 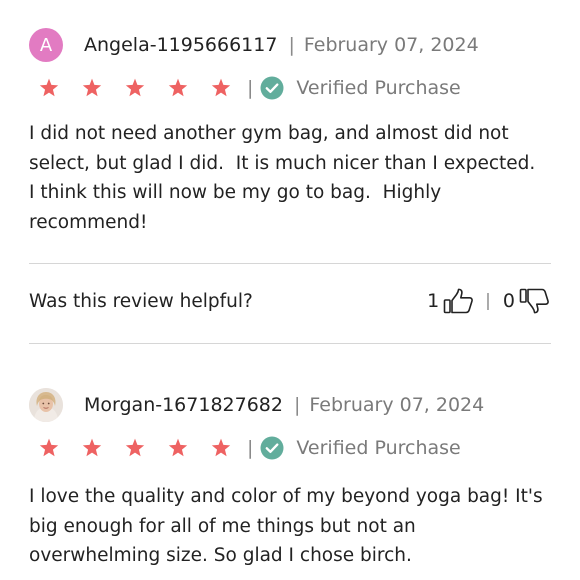 I want to click on review-author: Morgan-1671827682, so click(x=183, y=405).